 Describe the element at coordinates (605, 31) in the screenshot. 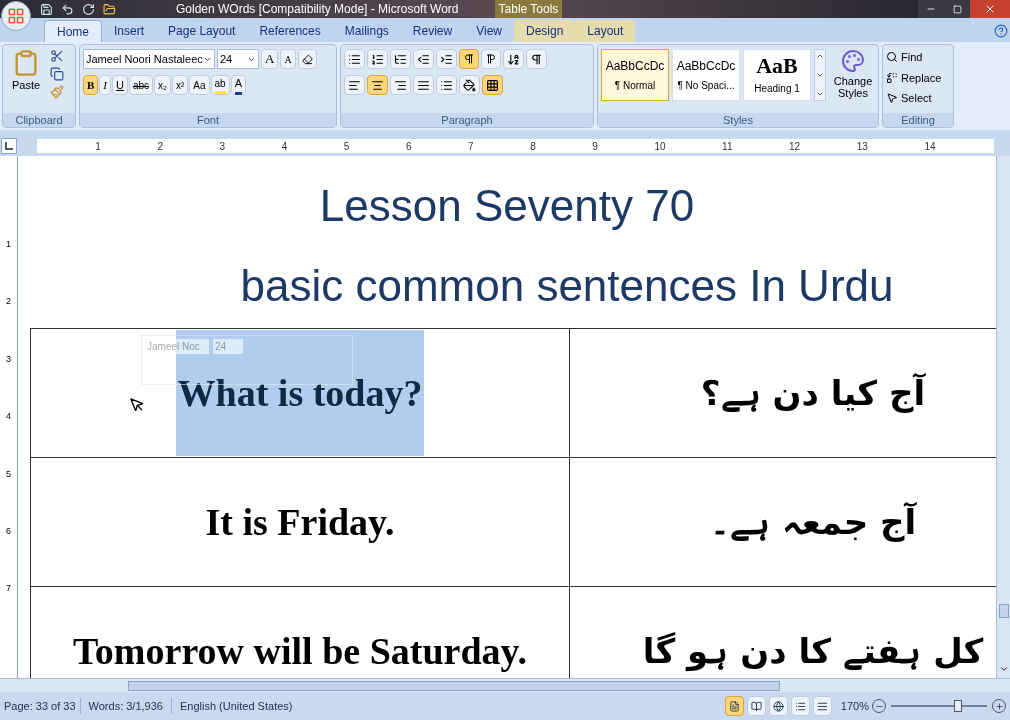

I see `ribbon-tab: Layout` at that location.